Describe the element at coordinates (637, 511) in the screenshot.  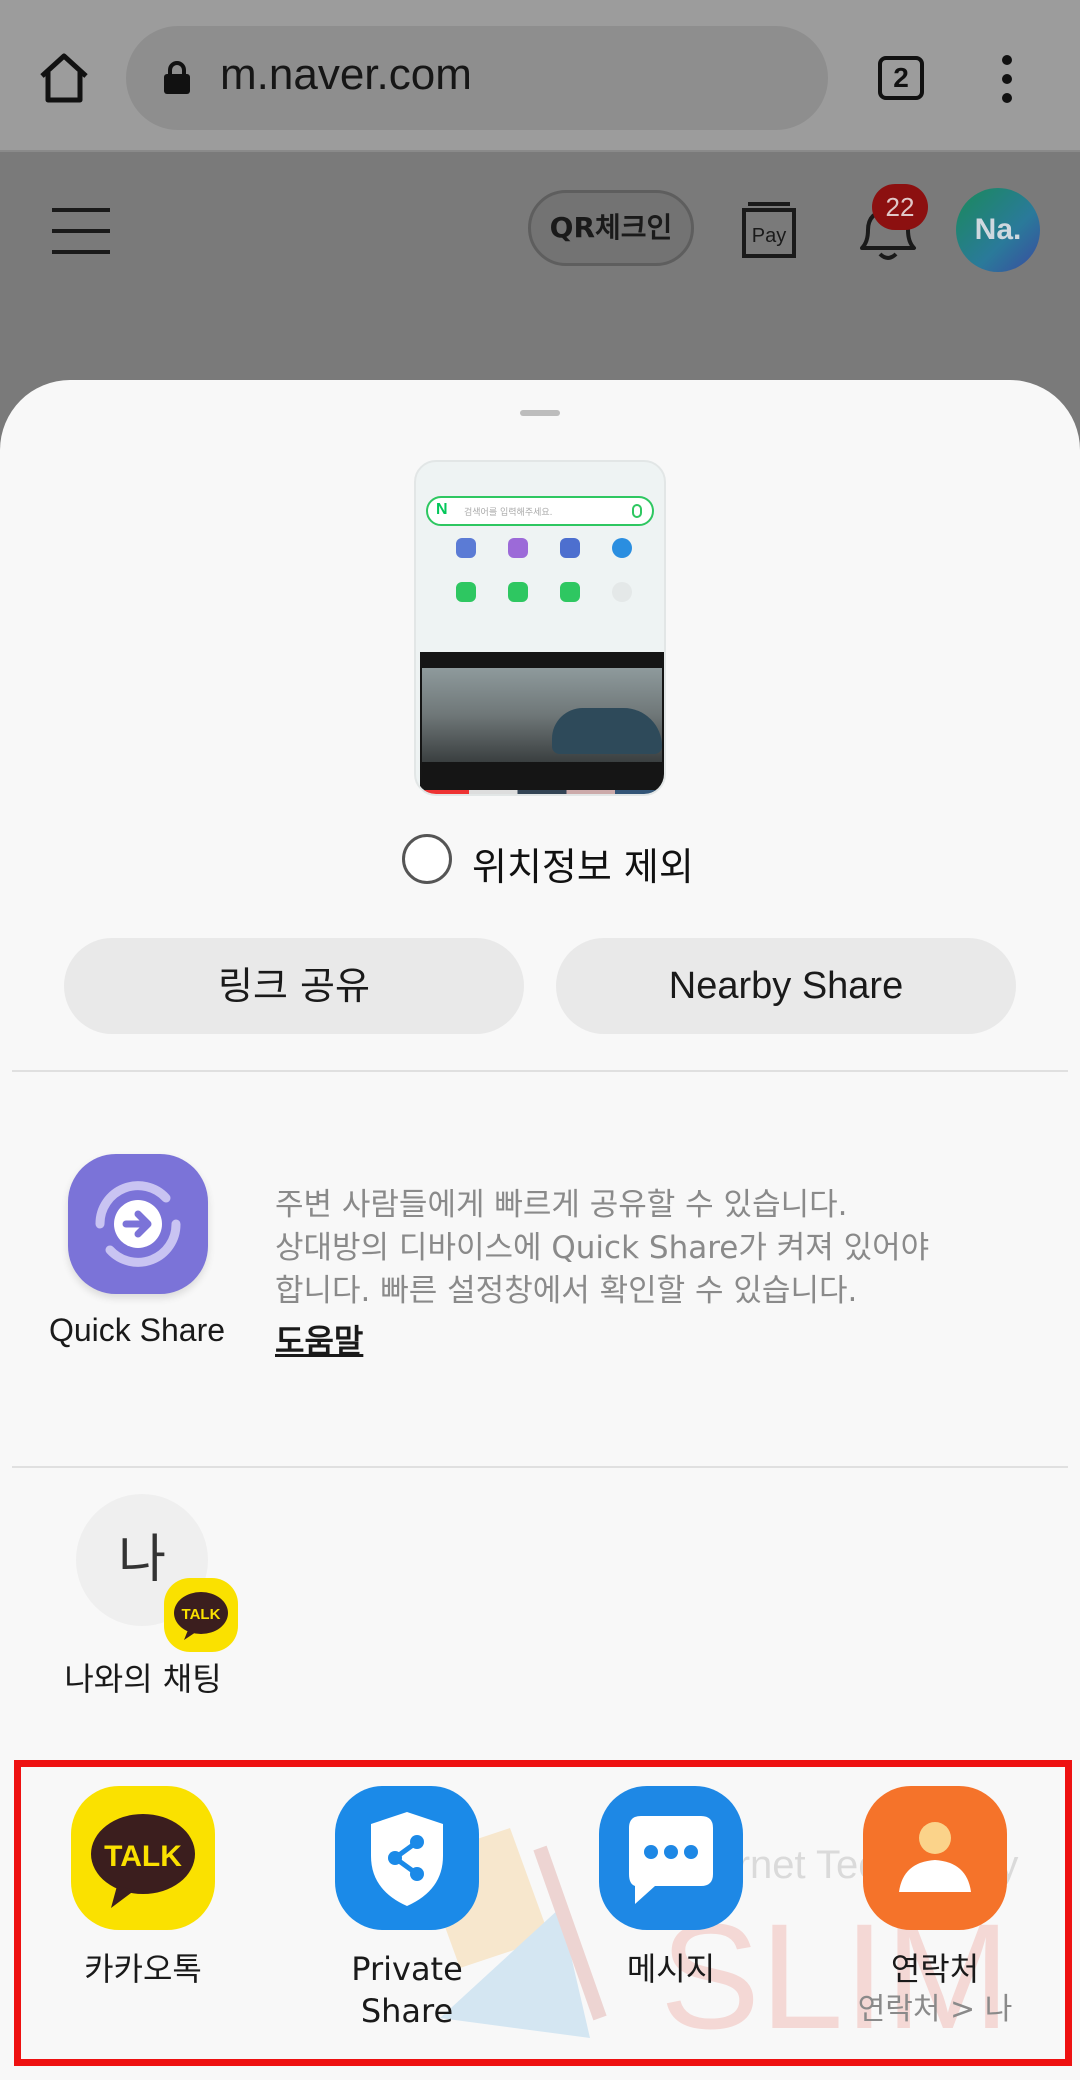
I see `mic-icon` at that location.